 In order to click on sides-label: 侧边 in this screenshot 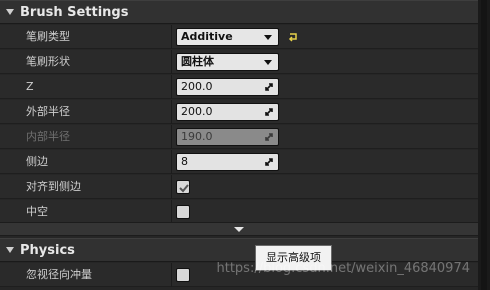, I will do `click(37, 161)`.